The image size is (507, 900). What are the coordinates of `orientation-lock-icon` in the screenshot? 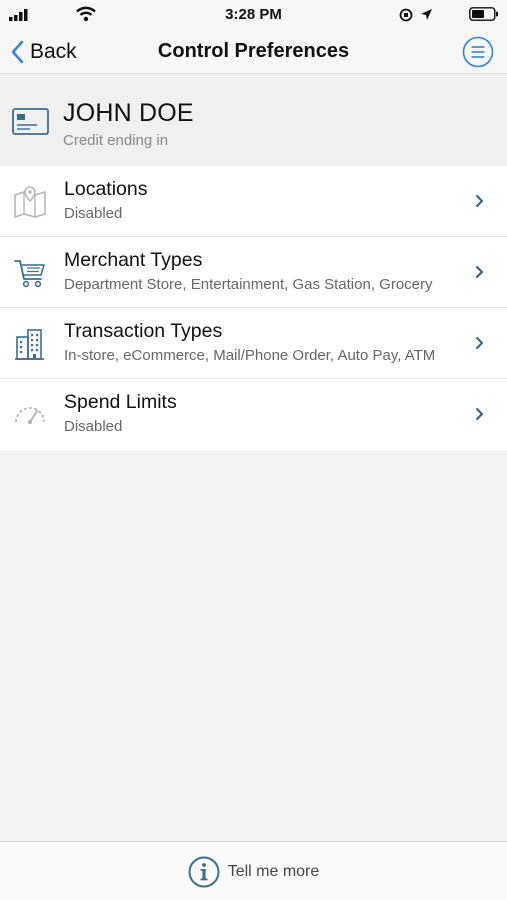 It's located at (406, 15).